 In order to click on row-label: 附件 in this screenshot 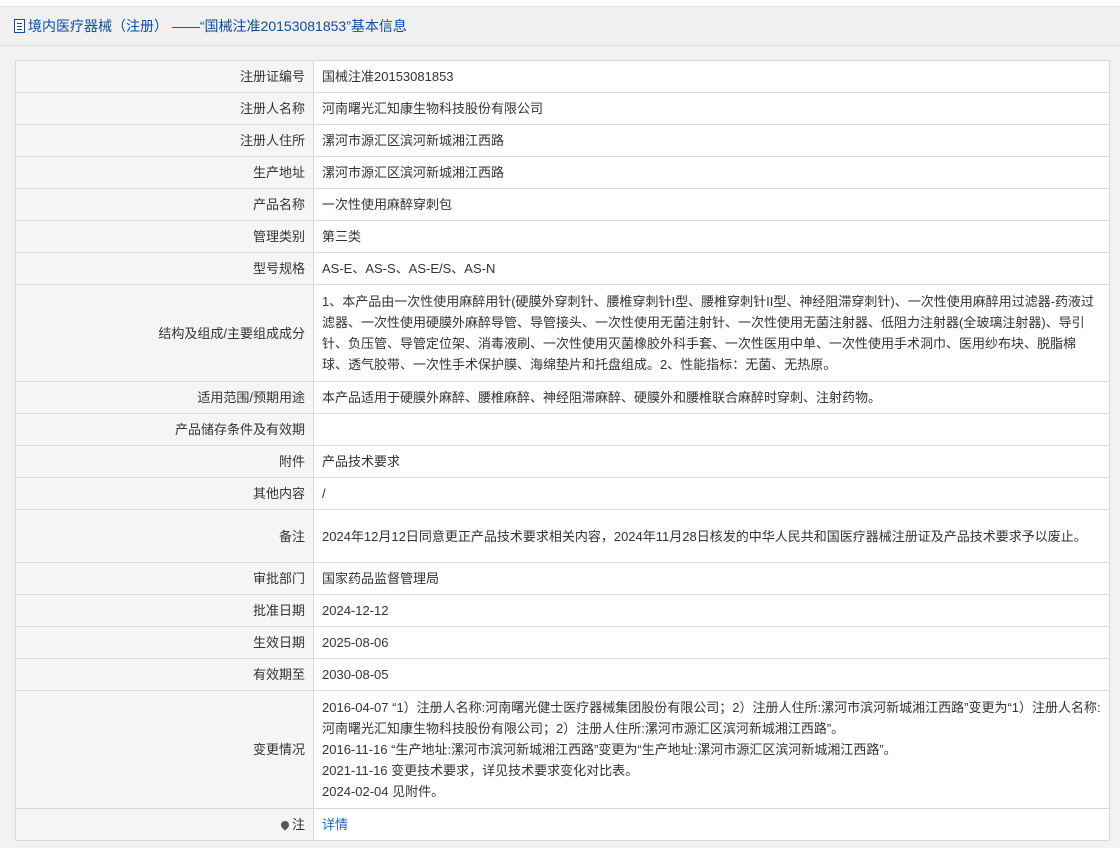, I will do `click(164, 461)`.